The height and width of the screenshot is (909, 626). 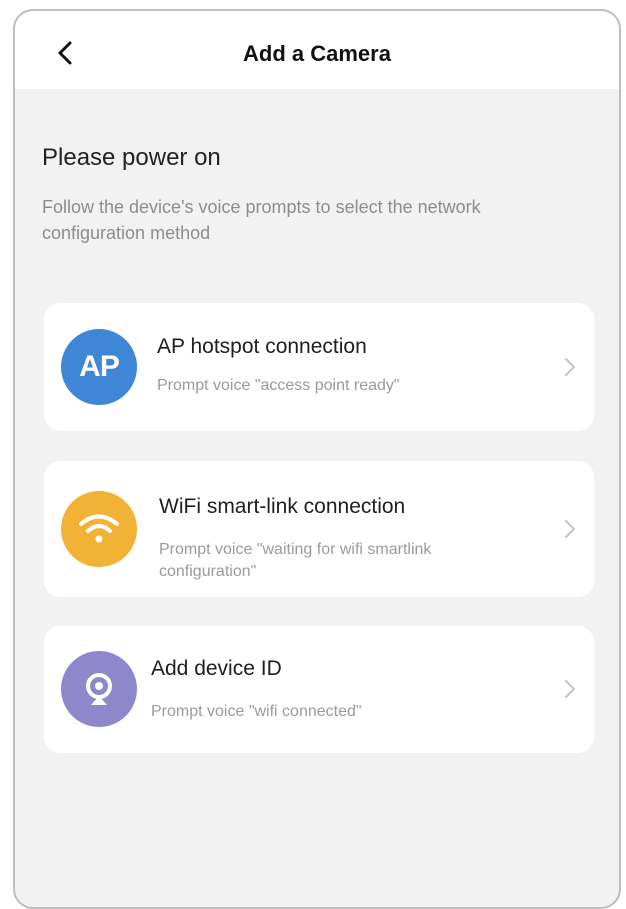 I want to click on option-title: AP hotspot connection, so click(x=262, y=346).